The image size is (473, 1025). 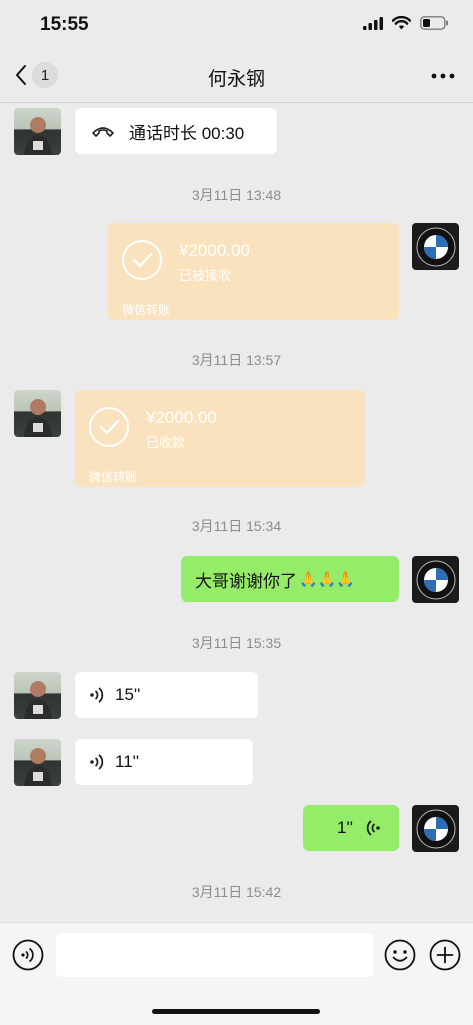 What do you see at coordinates (236, 1011) in the screenshot?
I see `home-indicator` at bounding box center [236, 1011].